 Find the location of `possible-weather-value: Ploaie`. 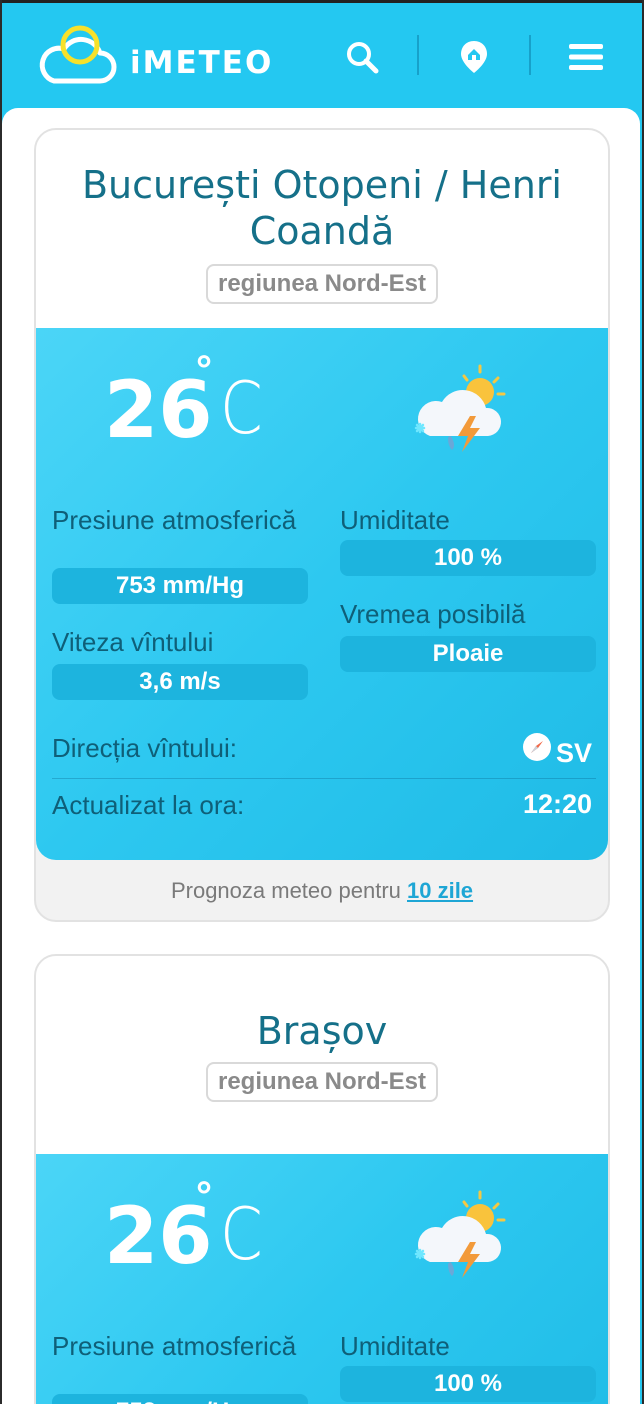

possible-weather-value: Ploaie is located at coordinates (468, 654).